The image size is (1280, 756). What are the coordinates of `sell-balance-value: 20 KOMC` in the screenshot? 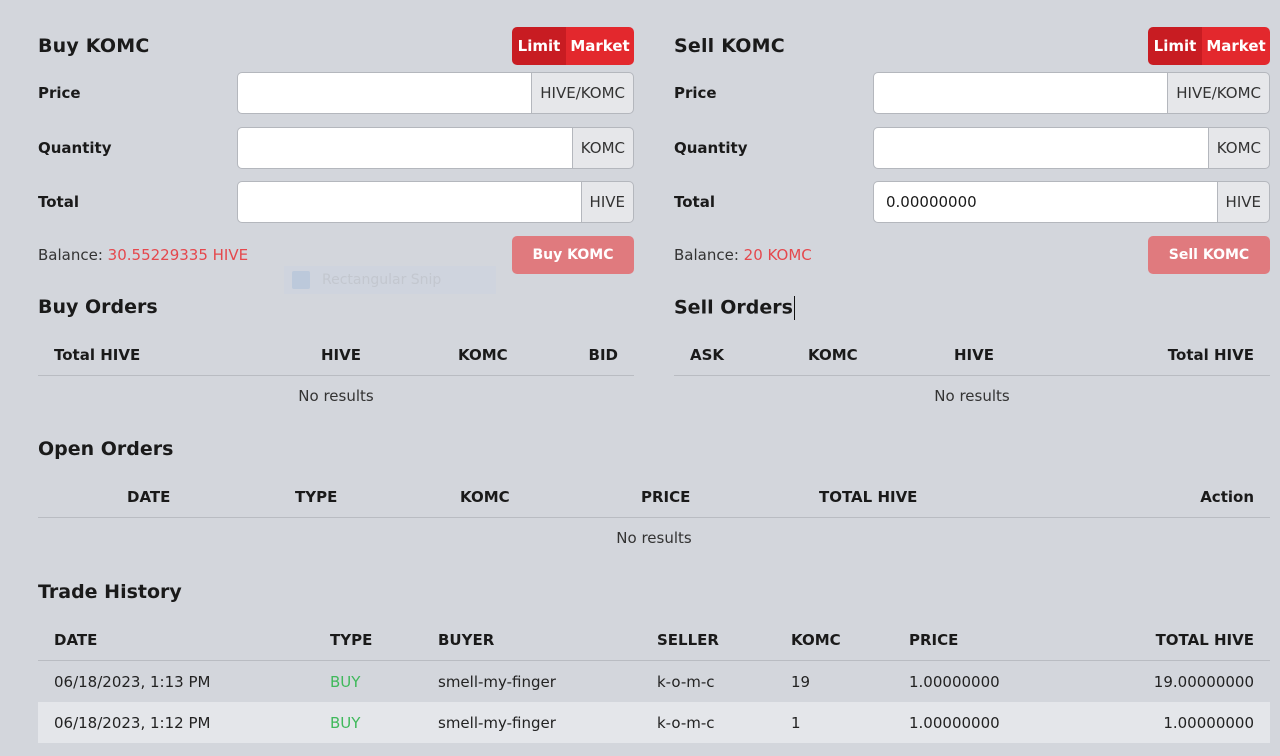 It's located at (778, 255).